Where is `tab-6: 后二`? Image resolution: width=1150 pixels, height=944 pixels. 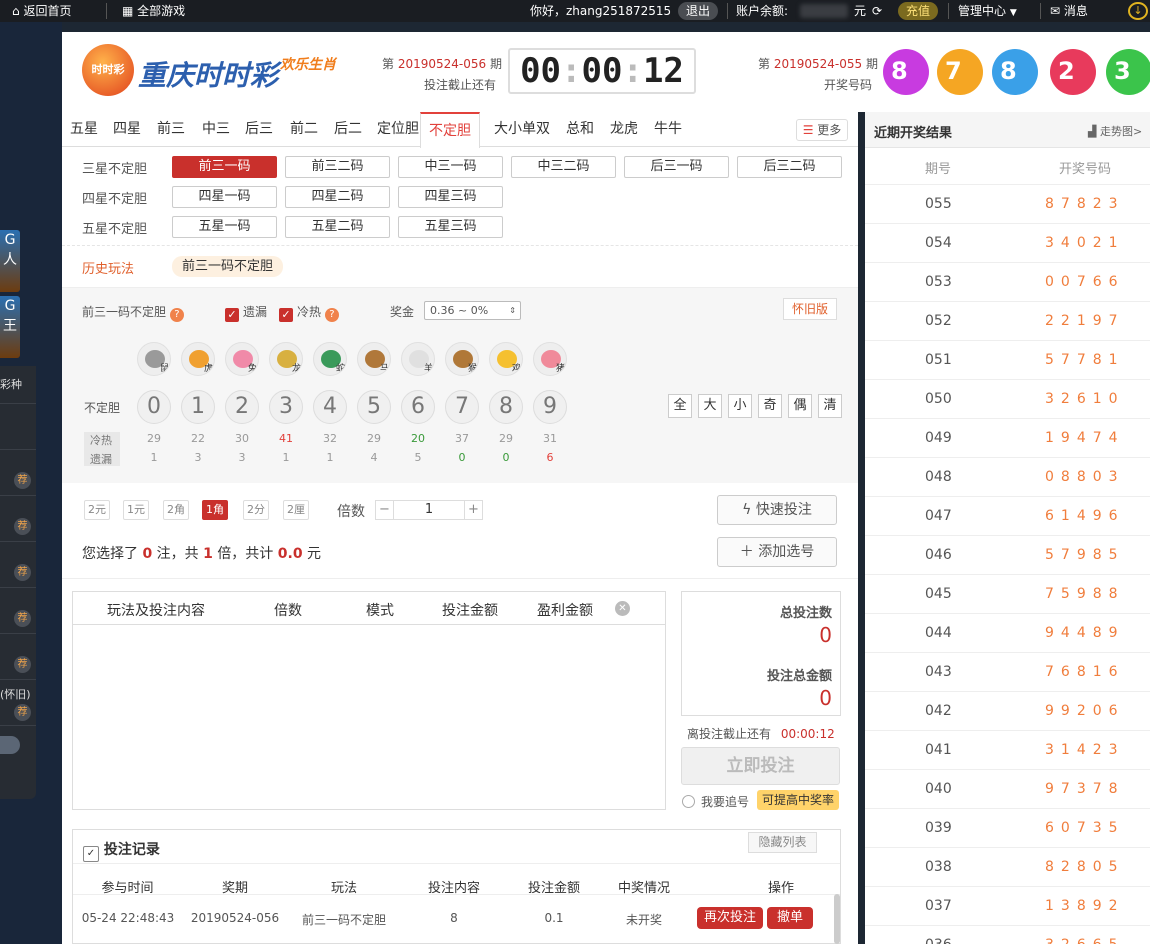
tab-6: 后二 is located at coordinates (348, 129).